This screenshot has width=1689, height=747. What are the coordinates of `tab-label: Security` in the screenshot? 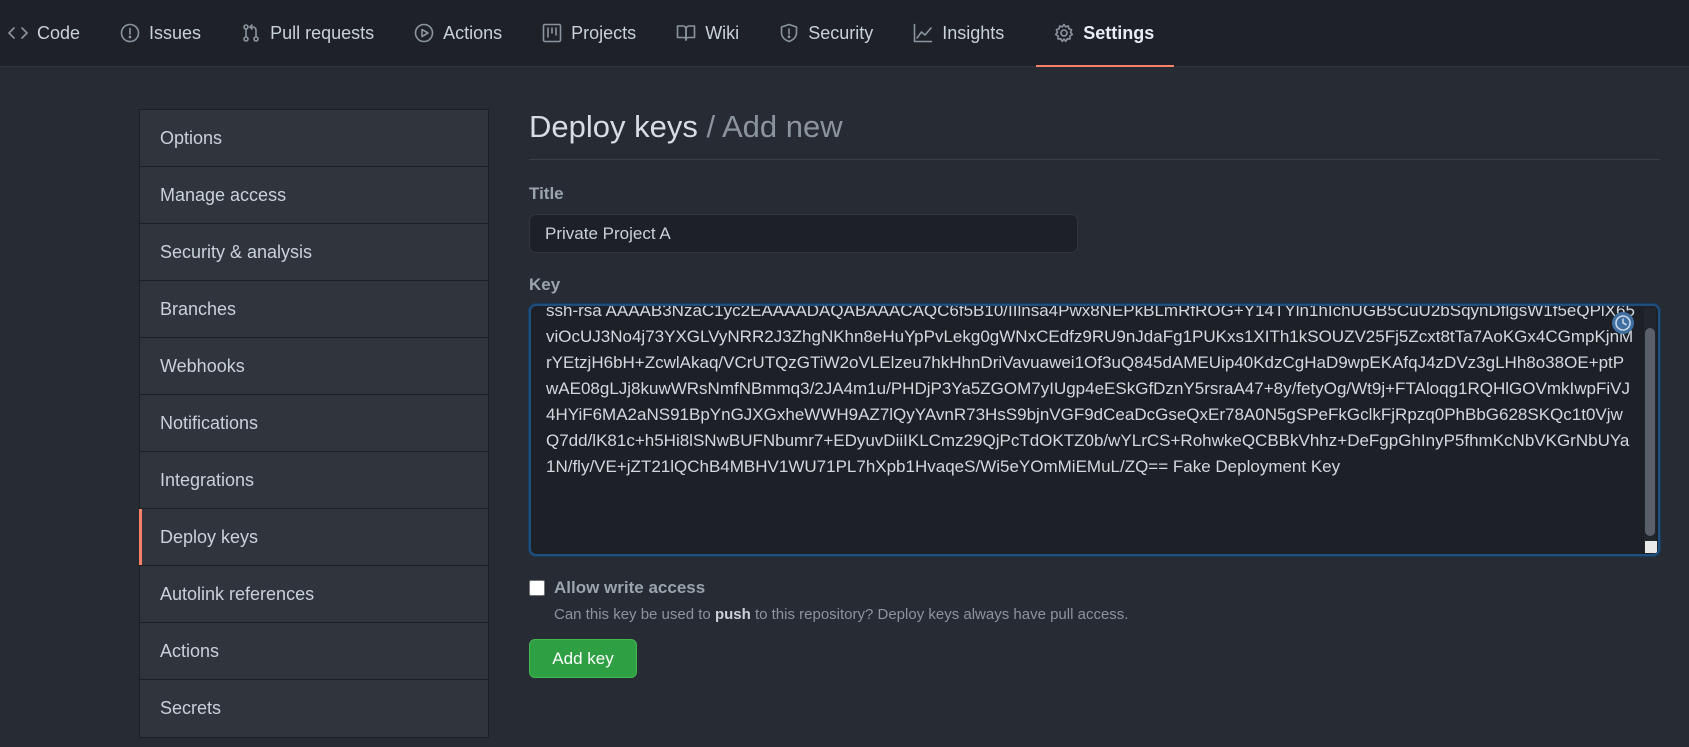 It's located at (841, 32).